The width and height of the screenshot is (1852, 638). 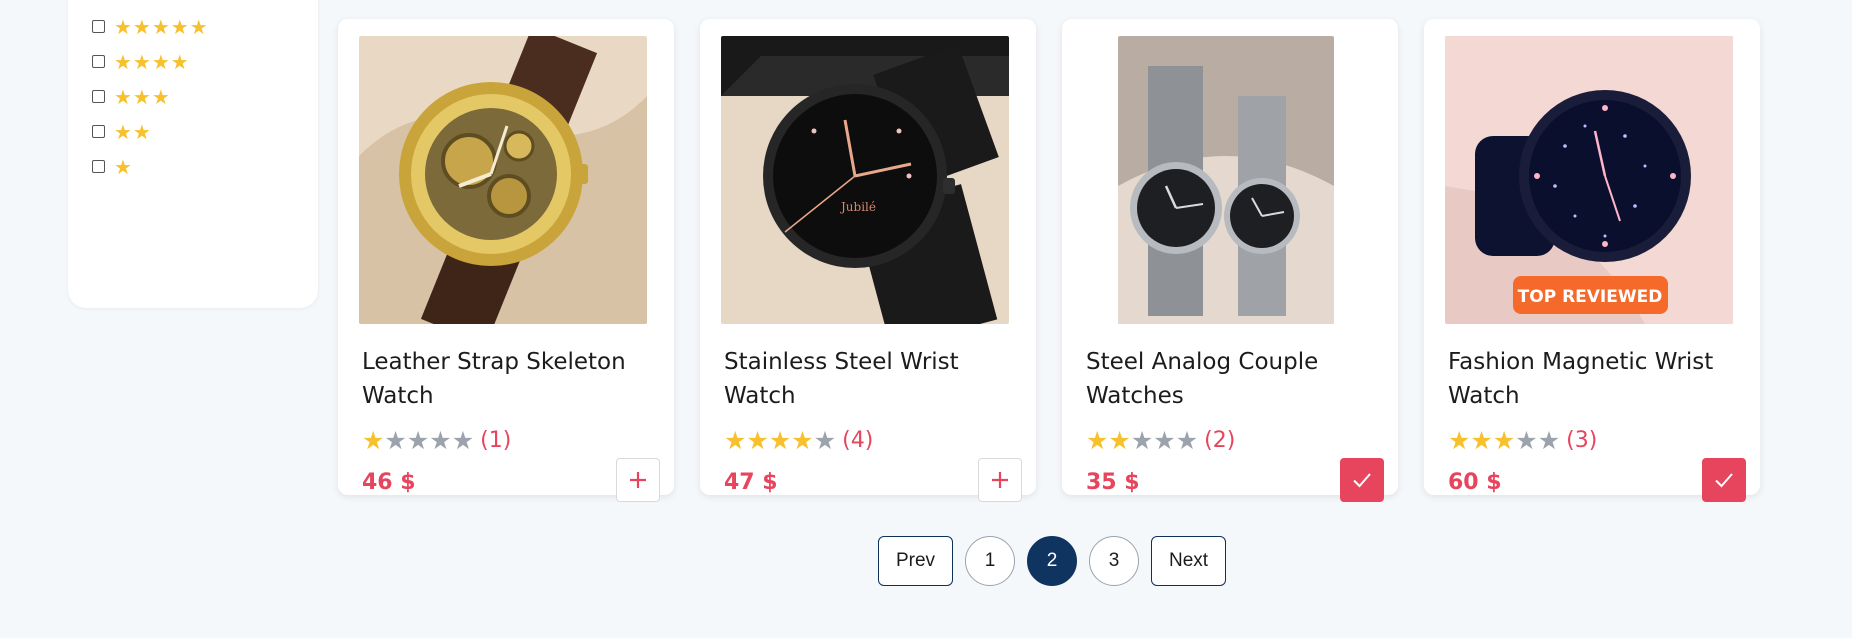 I want to click on stars-icon: ★, so click(x=123, y=166).